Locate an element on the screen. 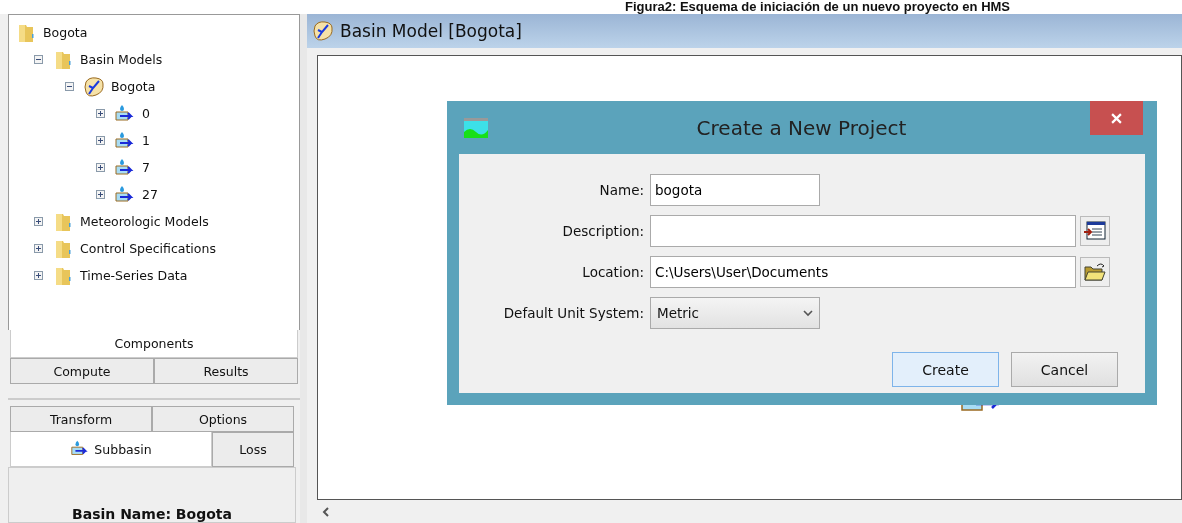 The height and width of the screenshot is (523, 1182). input-field is located at coordinates (863, 231).